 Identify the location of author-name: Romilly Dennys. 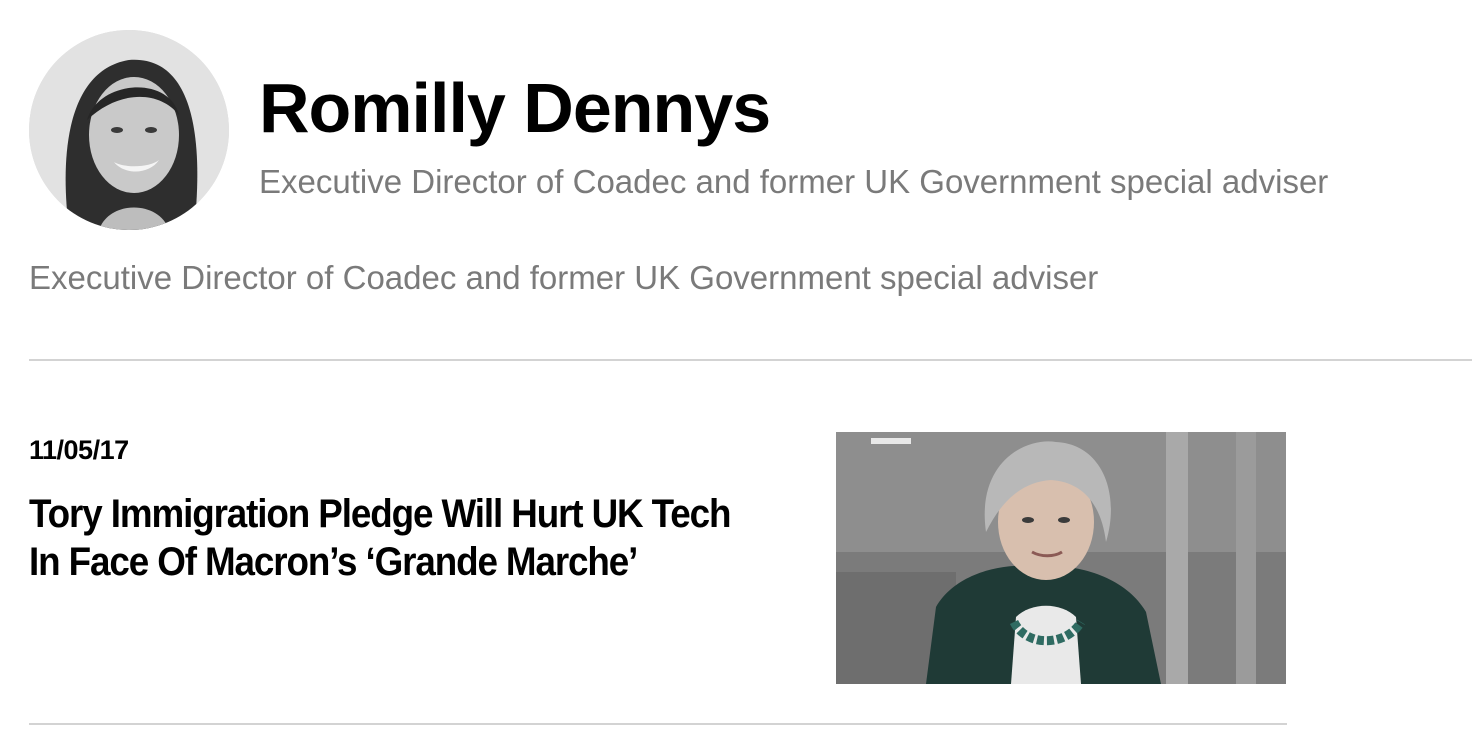
(515, 108).